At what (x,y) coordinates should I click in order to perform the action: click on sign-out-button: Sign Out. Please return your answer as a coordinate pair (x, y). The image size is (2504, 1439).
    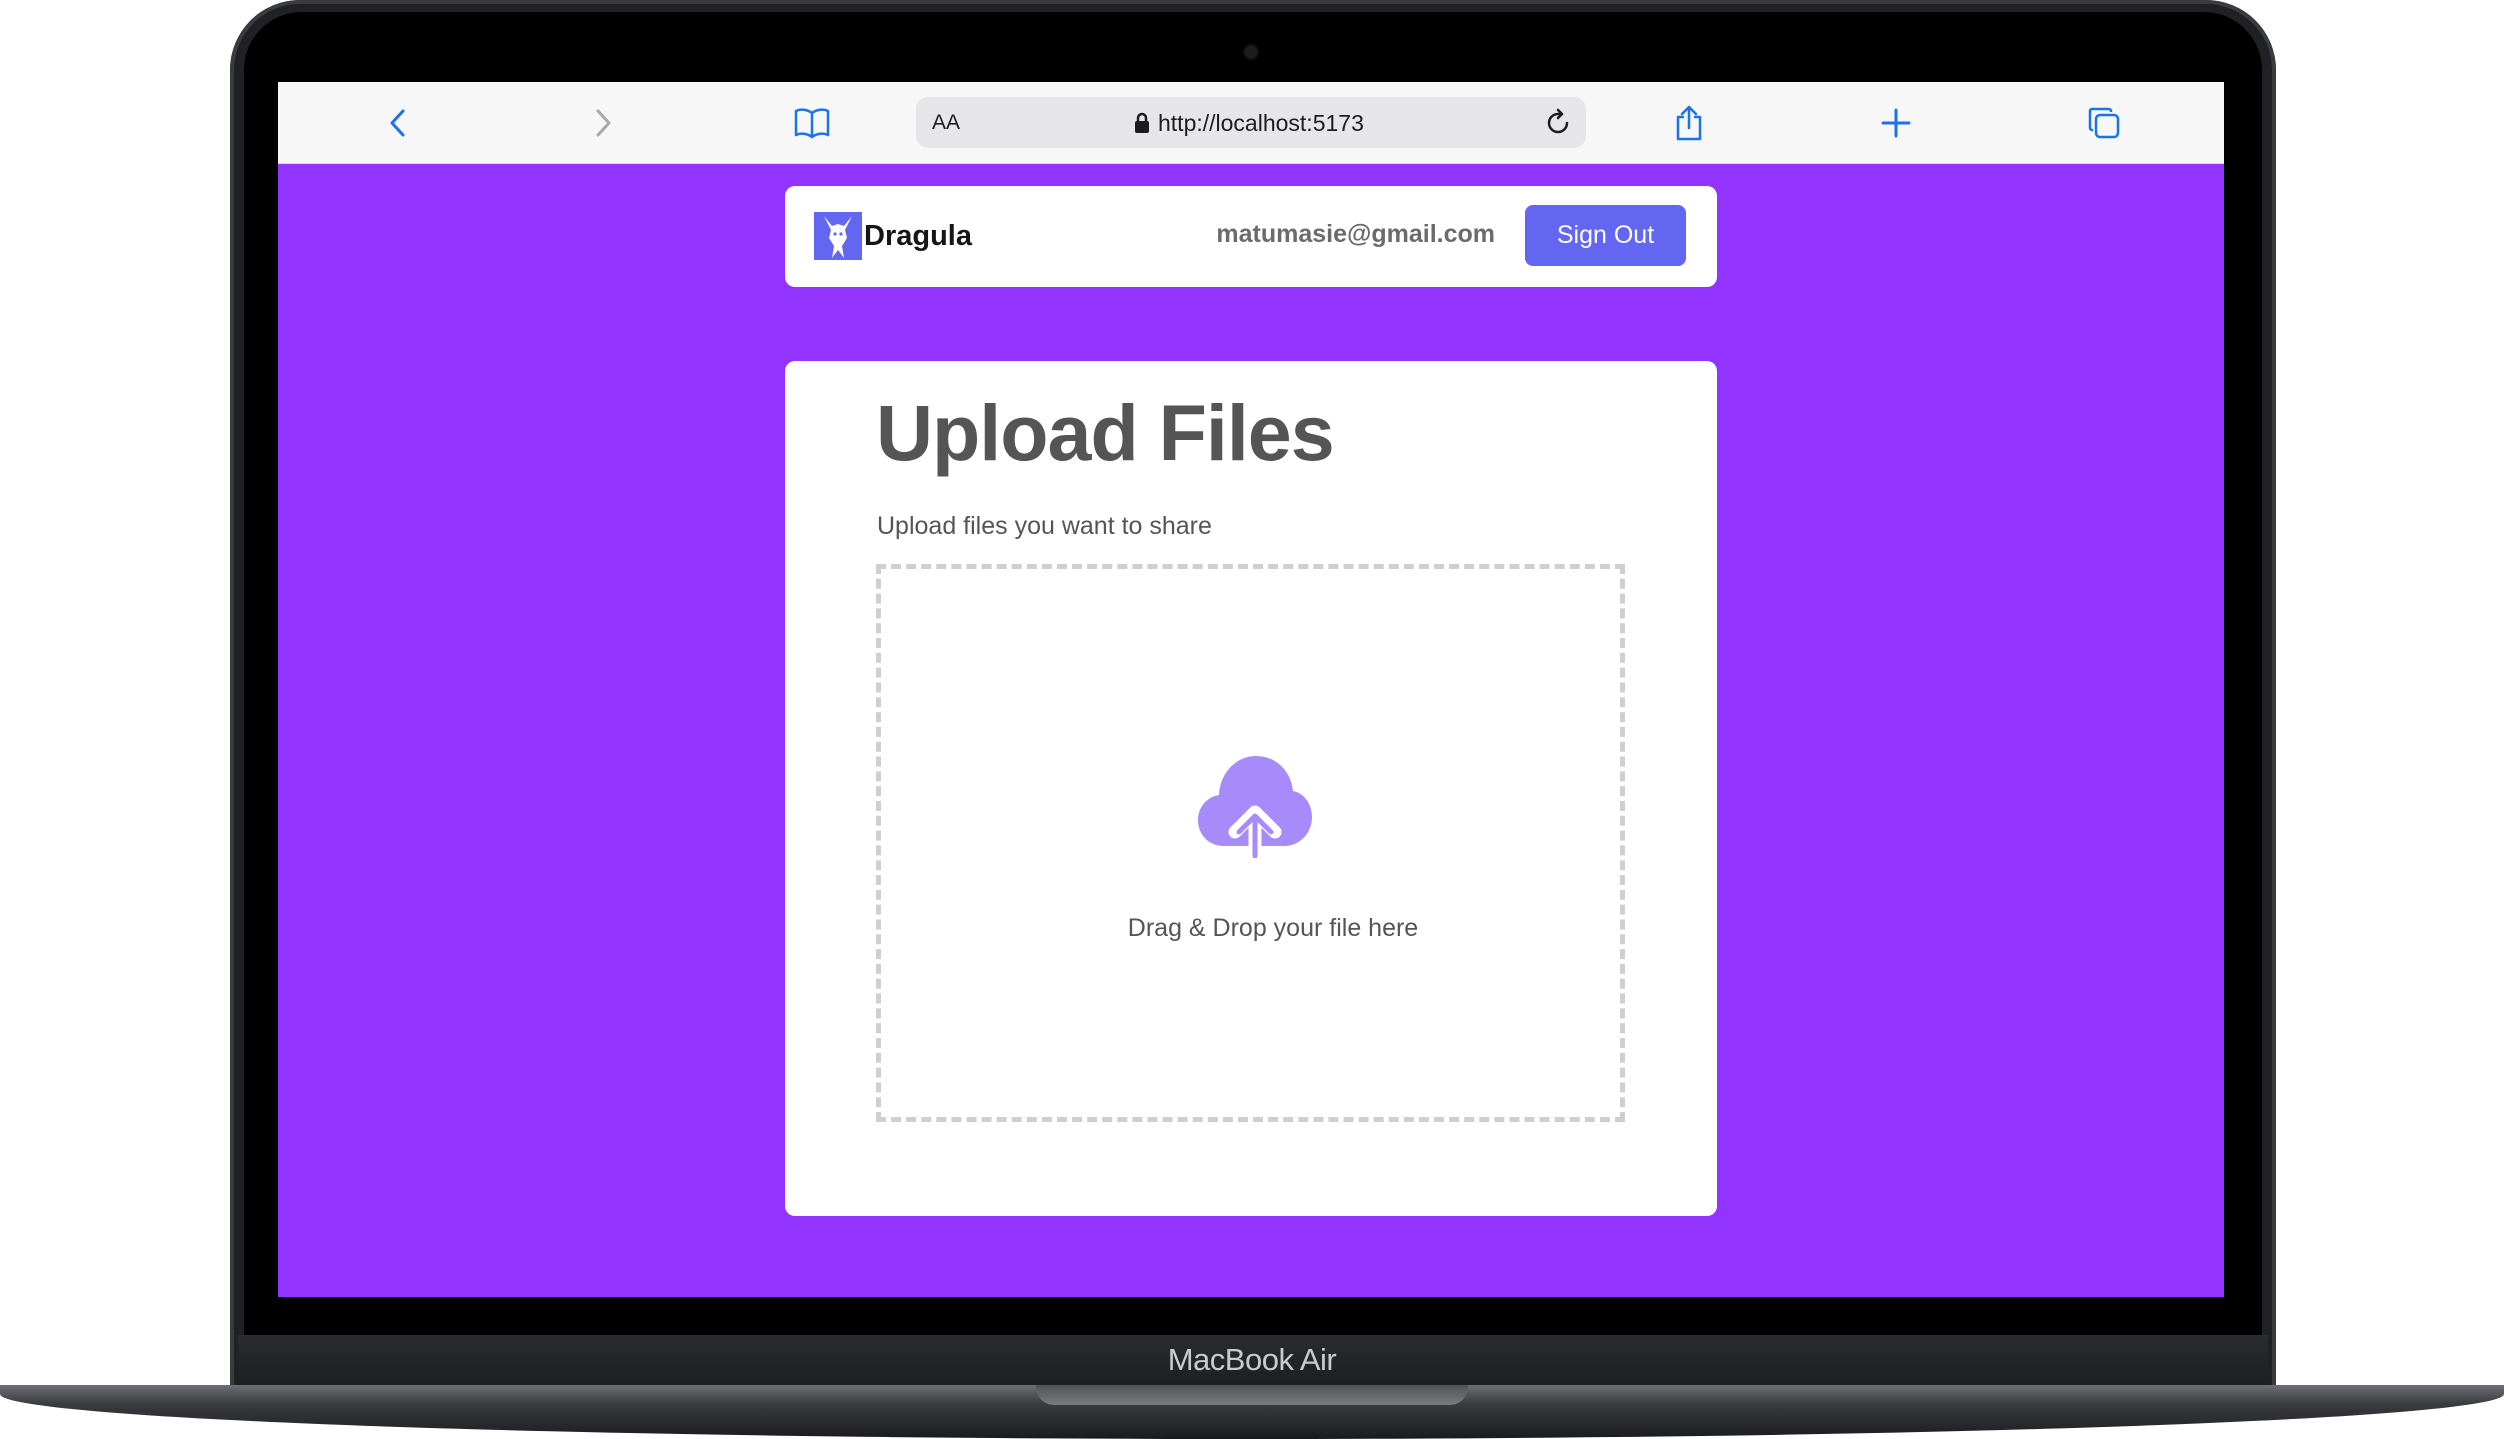
    Looking at the image, I should click on (1605, 235).